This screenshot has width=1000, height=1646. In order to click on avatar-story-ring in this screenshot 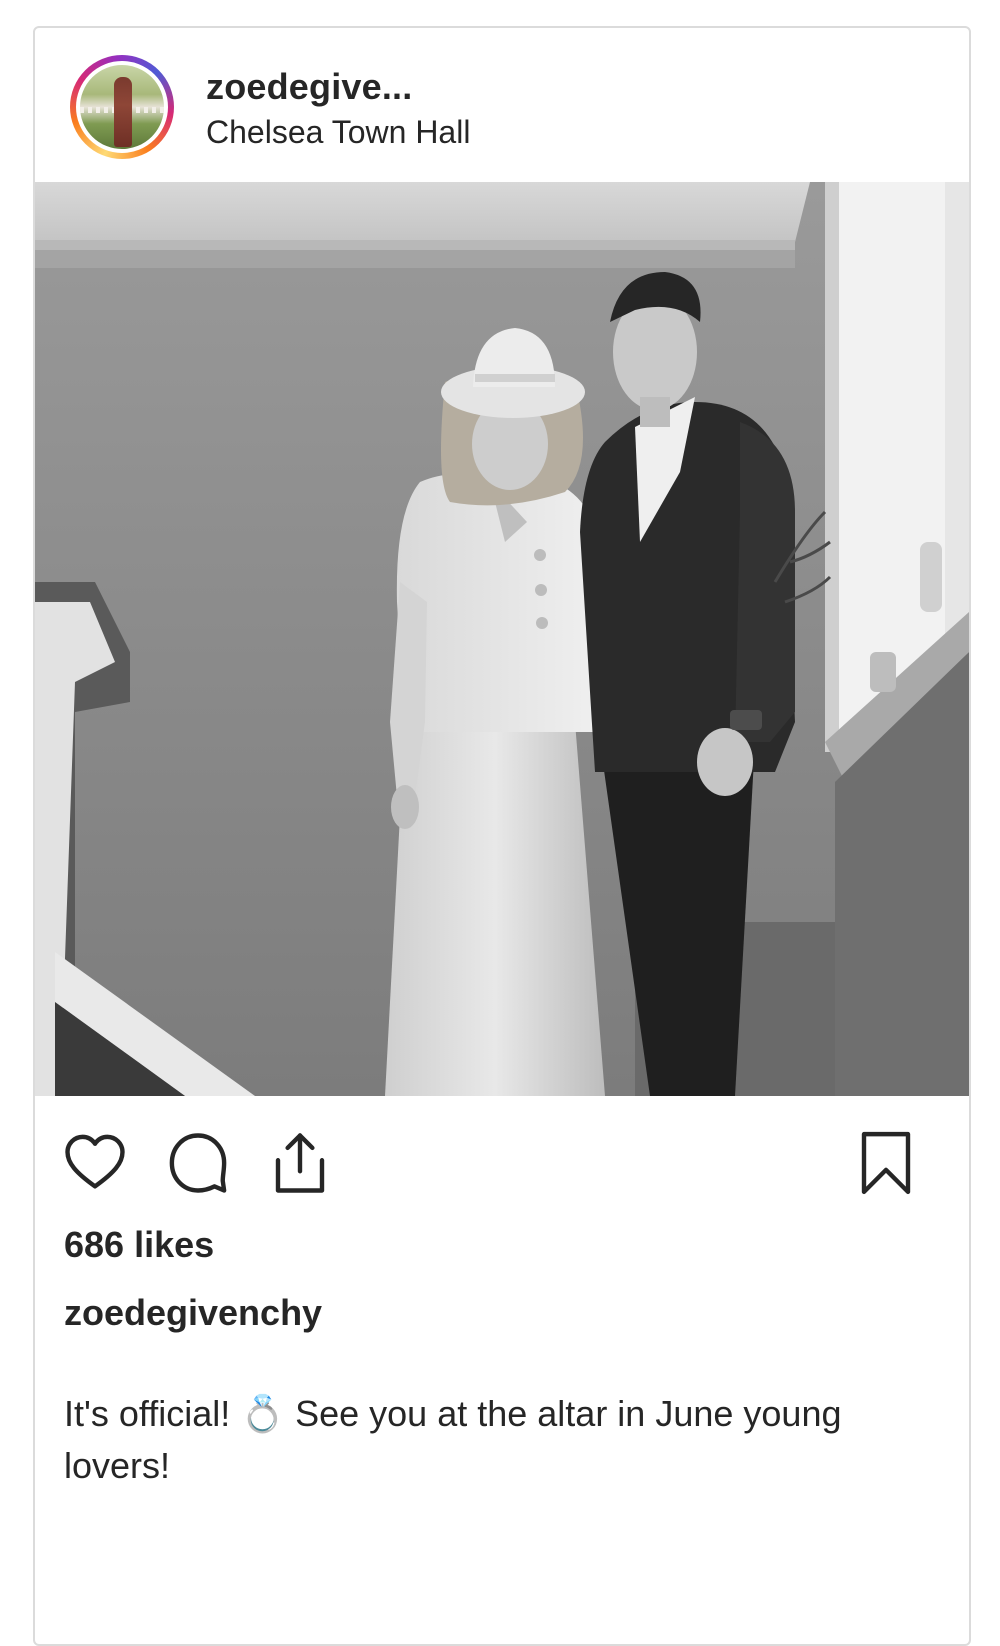, I will do `click(122, 107)`.